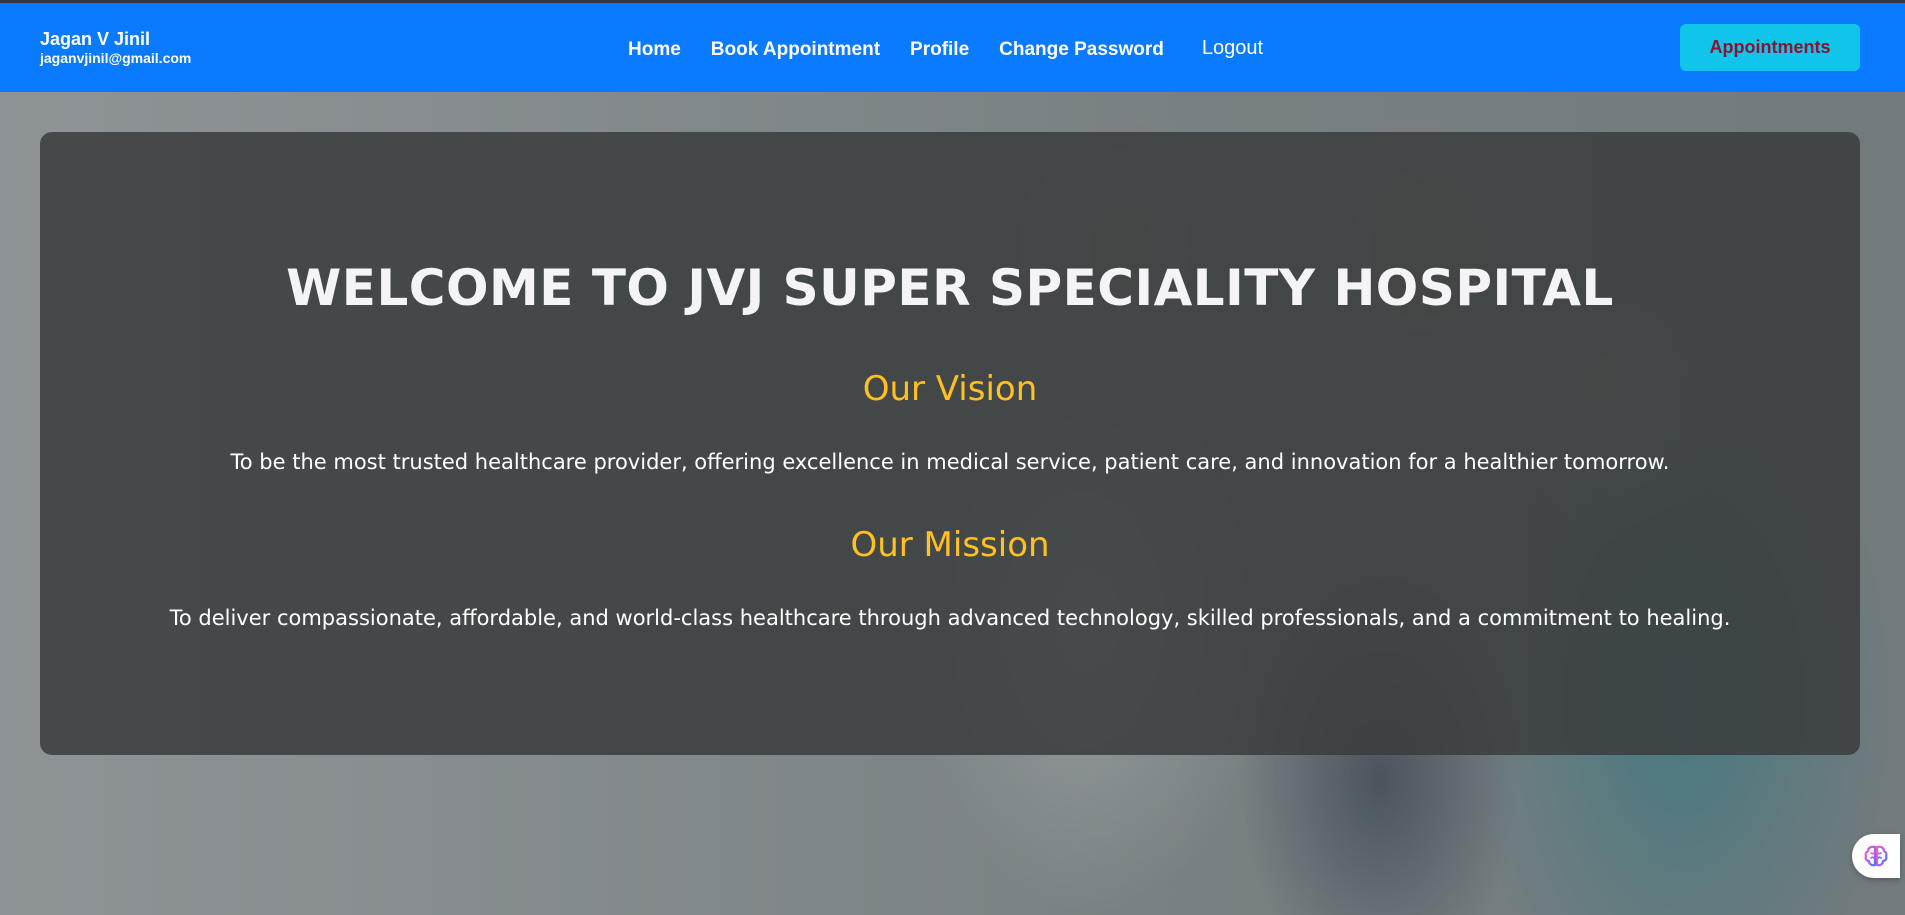 The width and height of the screenshot is (1905, 915). I want to click on hero-title: WELCOME TO JVJ SUPER SPECIALITY HOSPITAL, so click(950, 288).